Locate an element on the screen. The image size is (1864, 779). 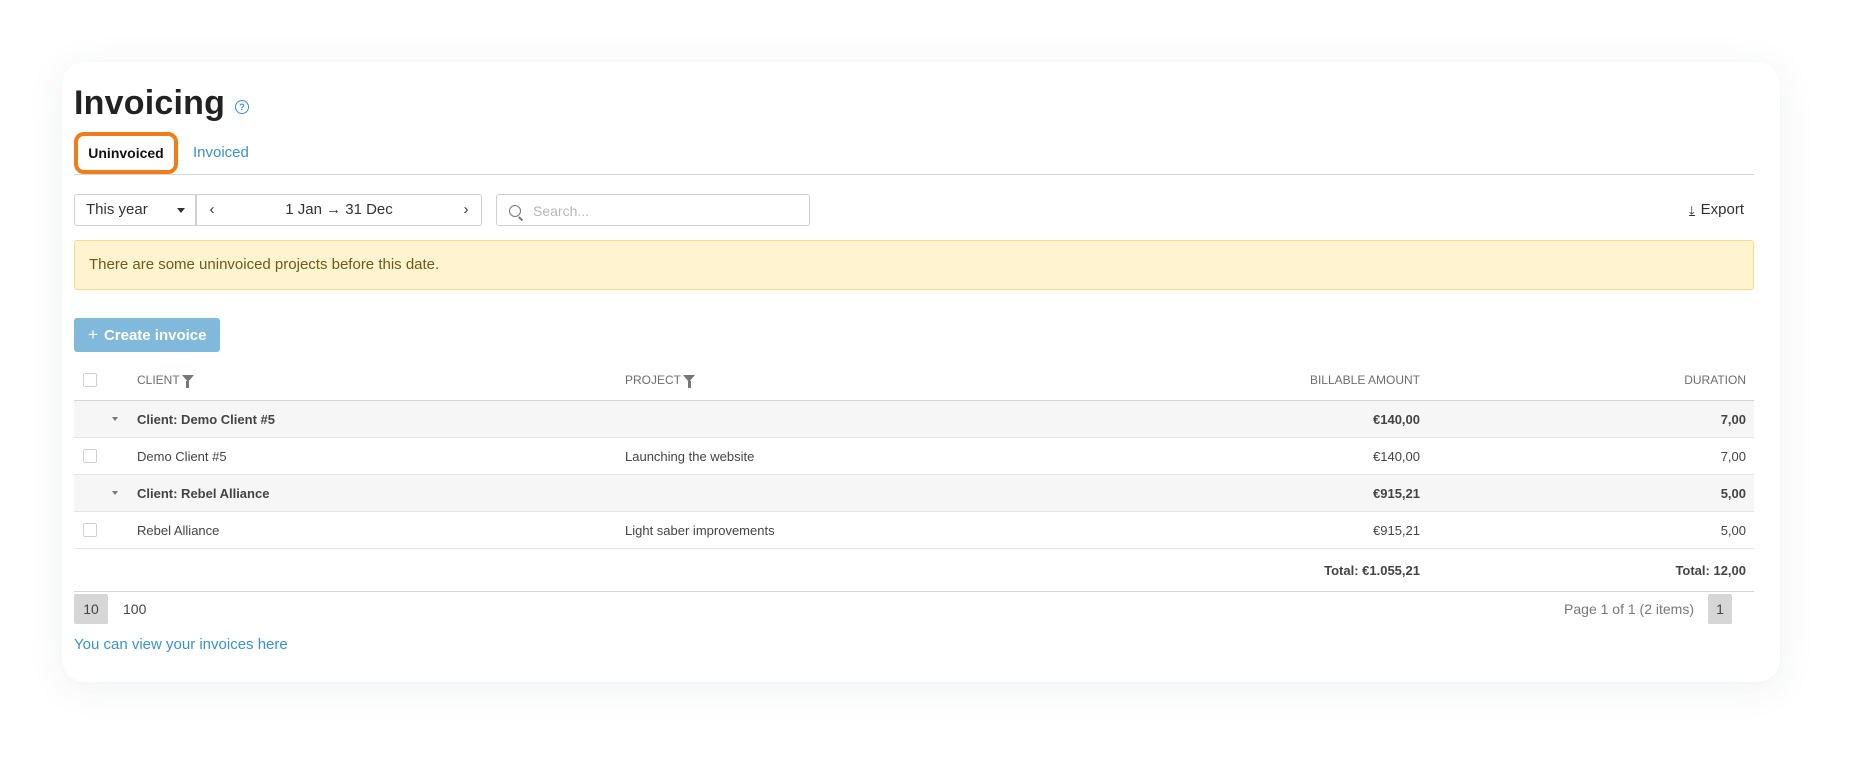
column-project: PROJECT is located at coordinates (660, 380).